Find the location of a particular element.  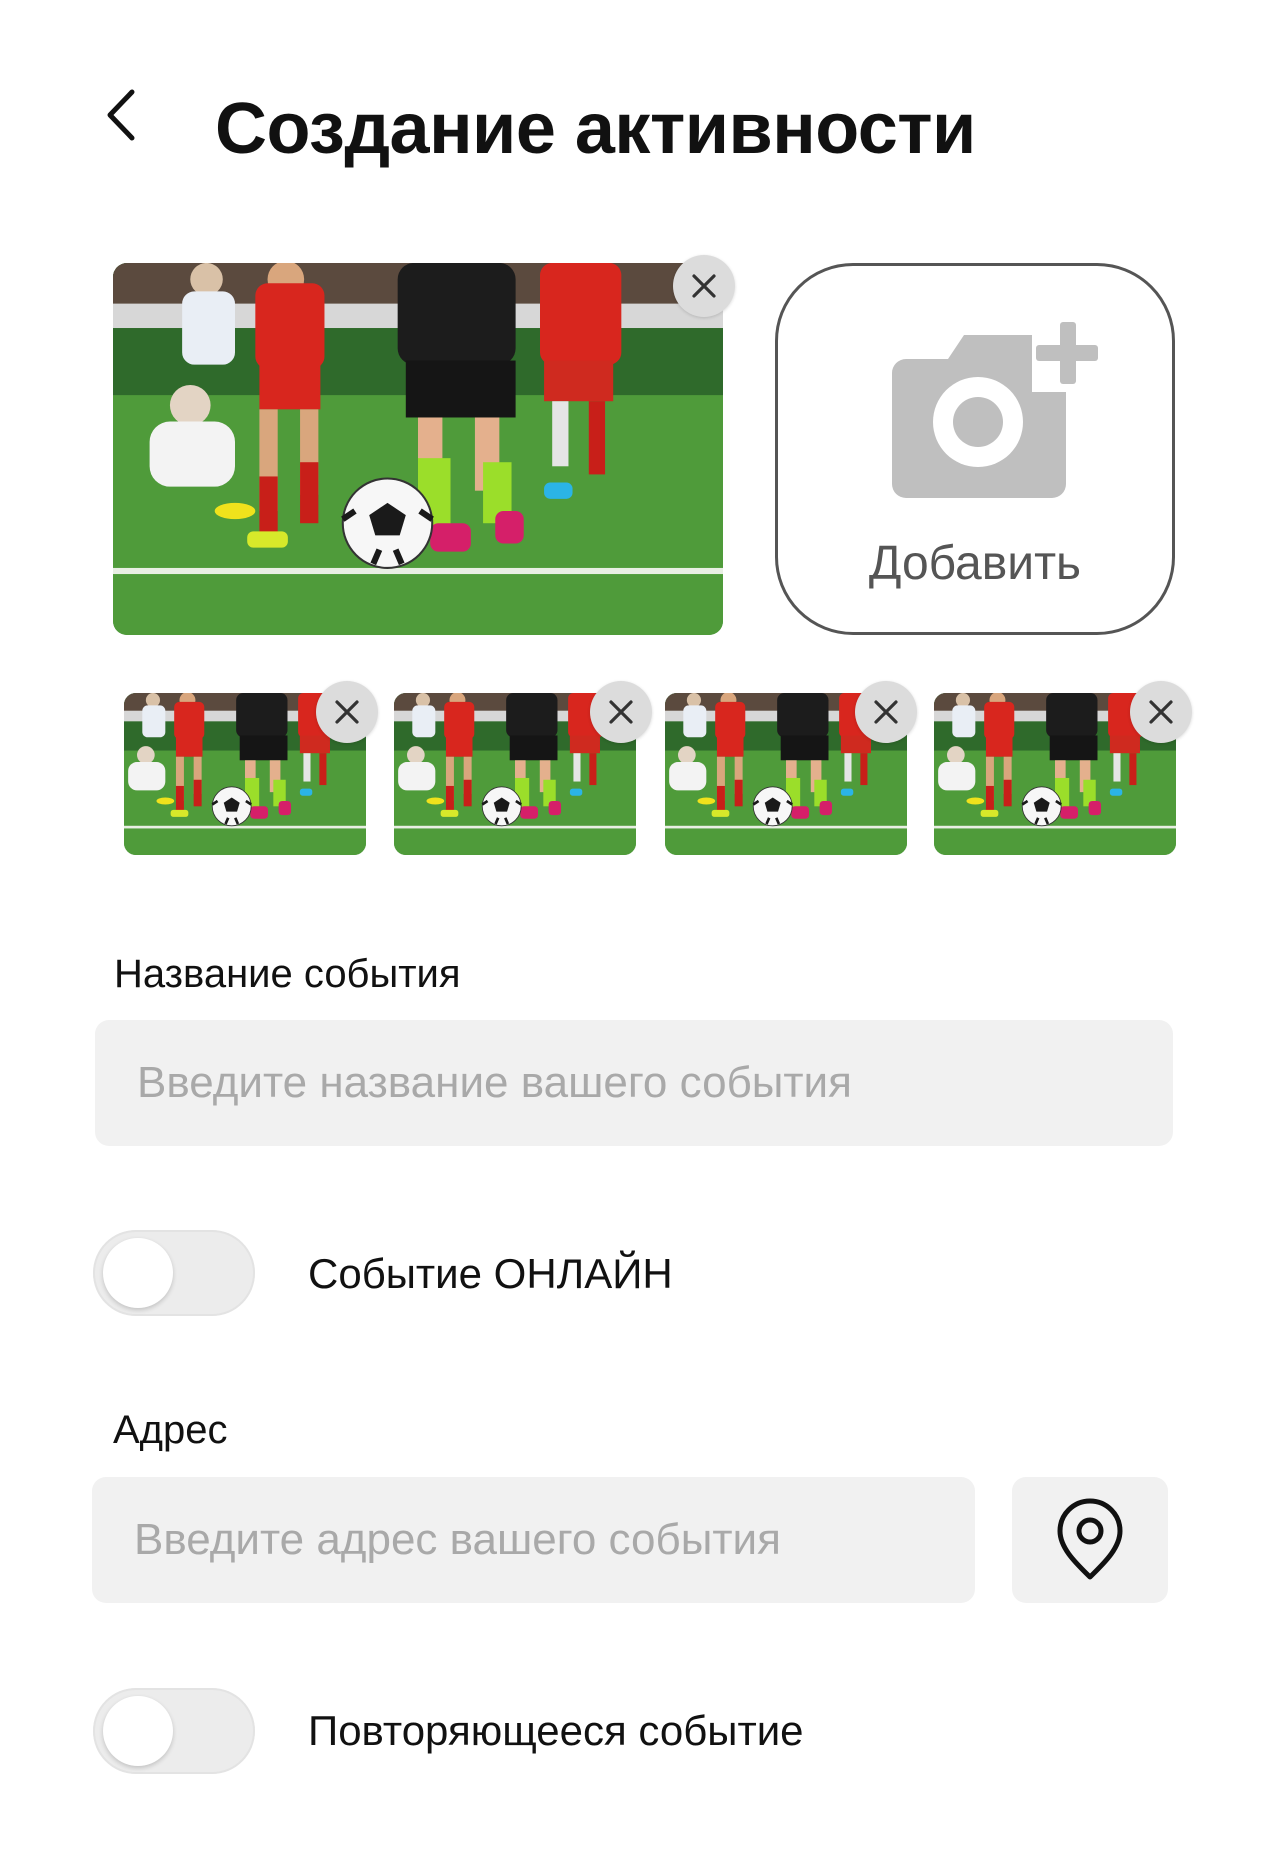

location-button is located at coordinates (1090, 1540).